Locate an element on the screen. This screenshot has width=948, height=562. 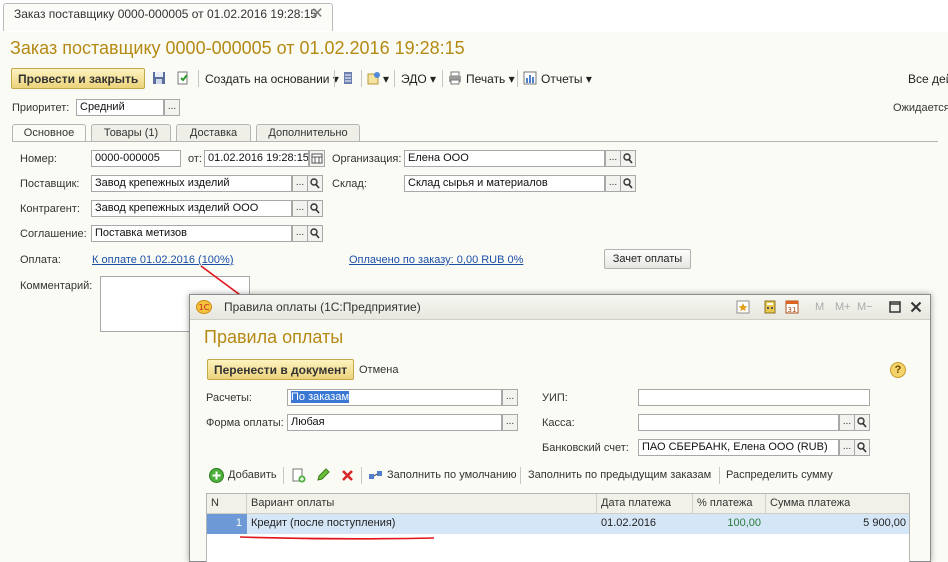
supplier-field: Завод крепежных изделий is located at coordinates (191, 183).